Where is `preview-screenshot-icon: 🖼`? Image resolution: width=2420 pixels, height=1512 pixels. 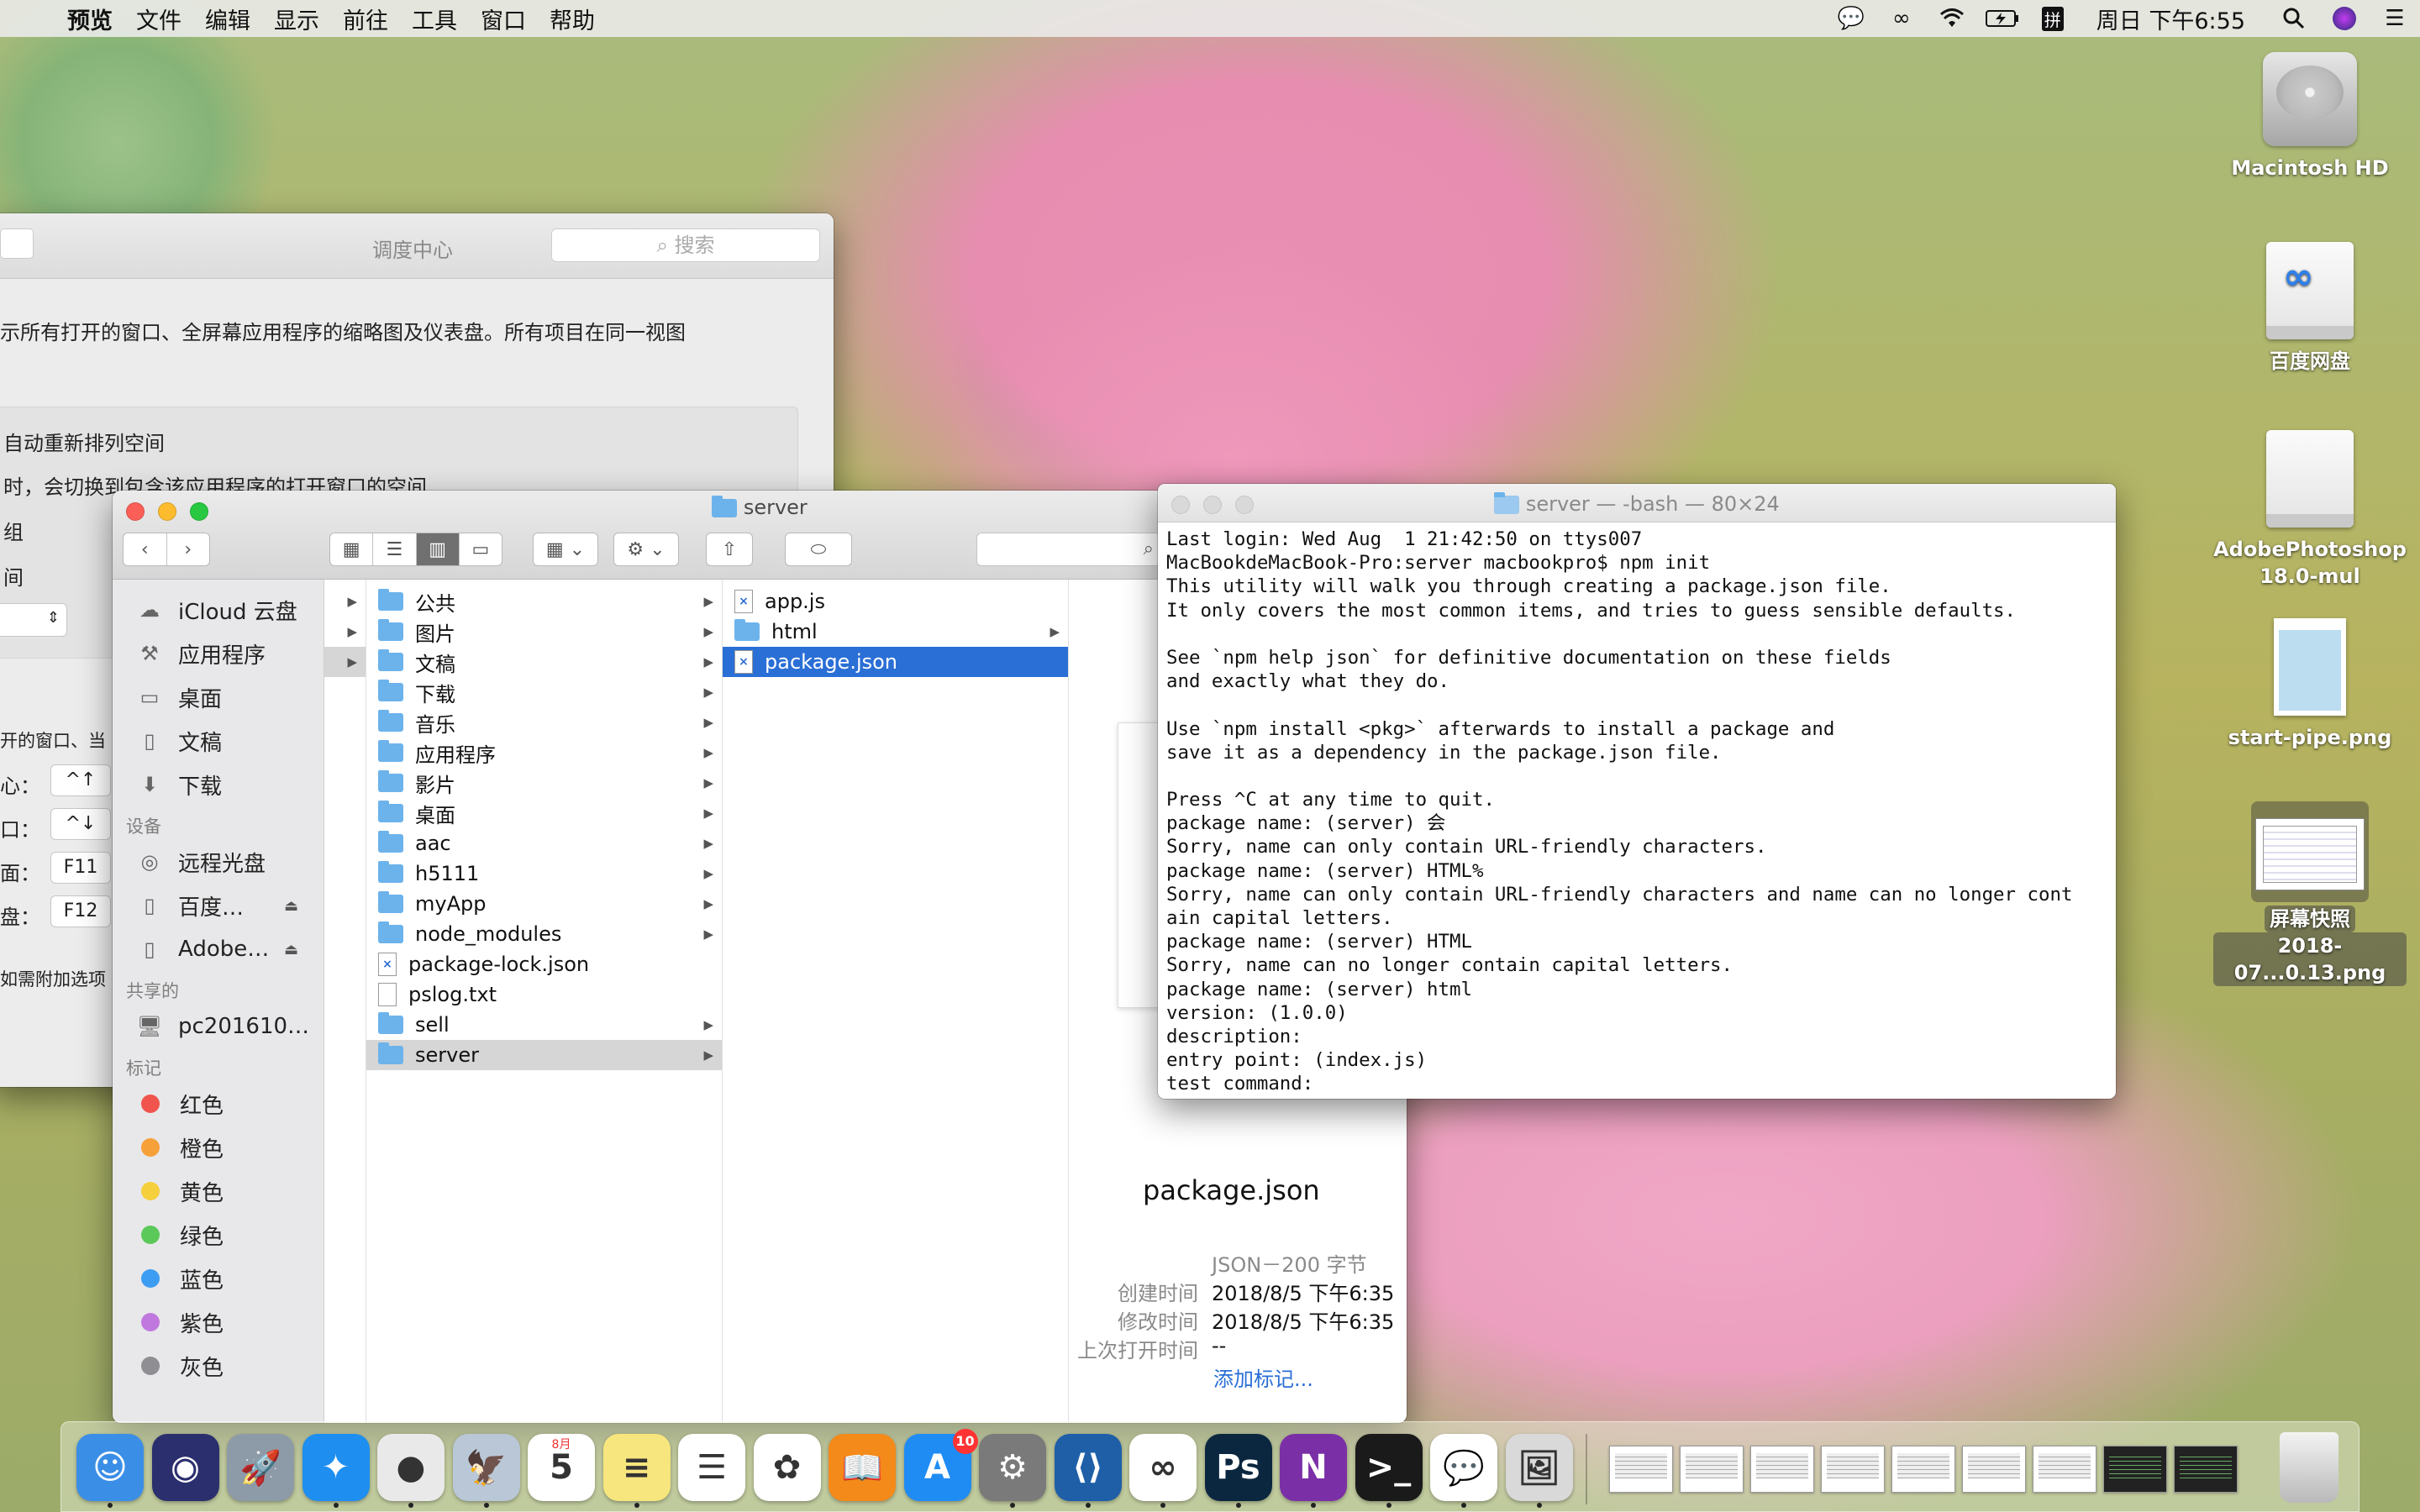 preview-screenshot-icon: 🖼 is located at coordinates (1539, 1467).